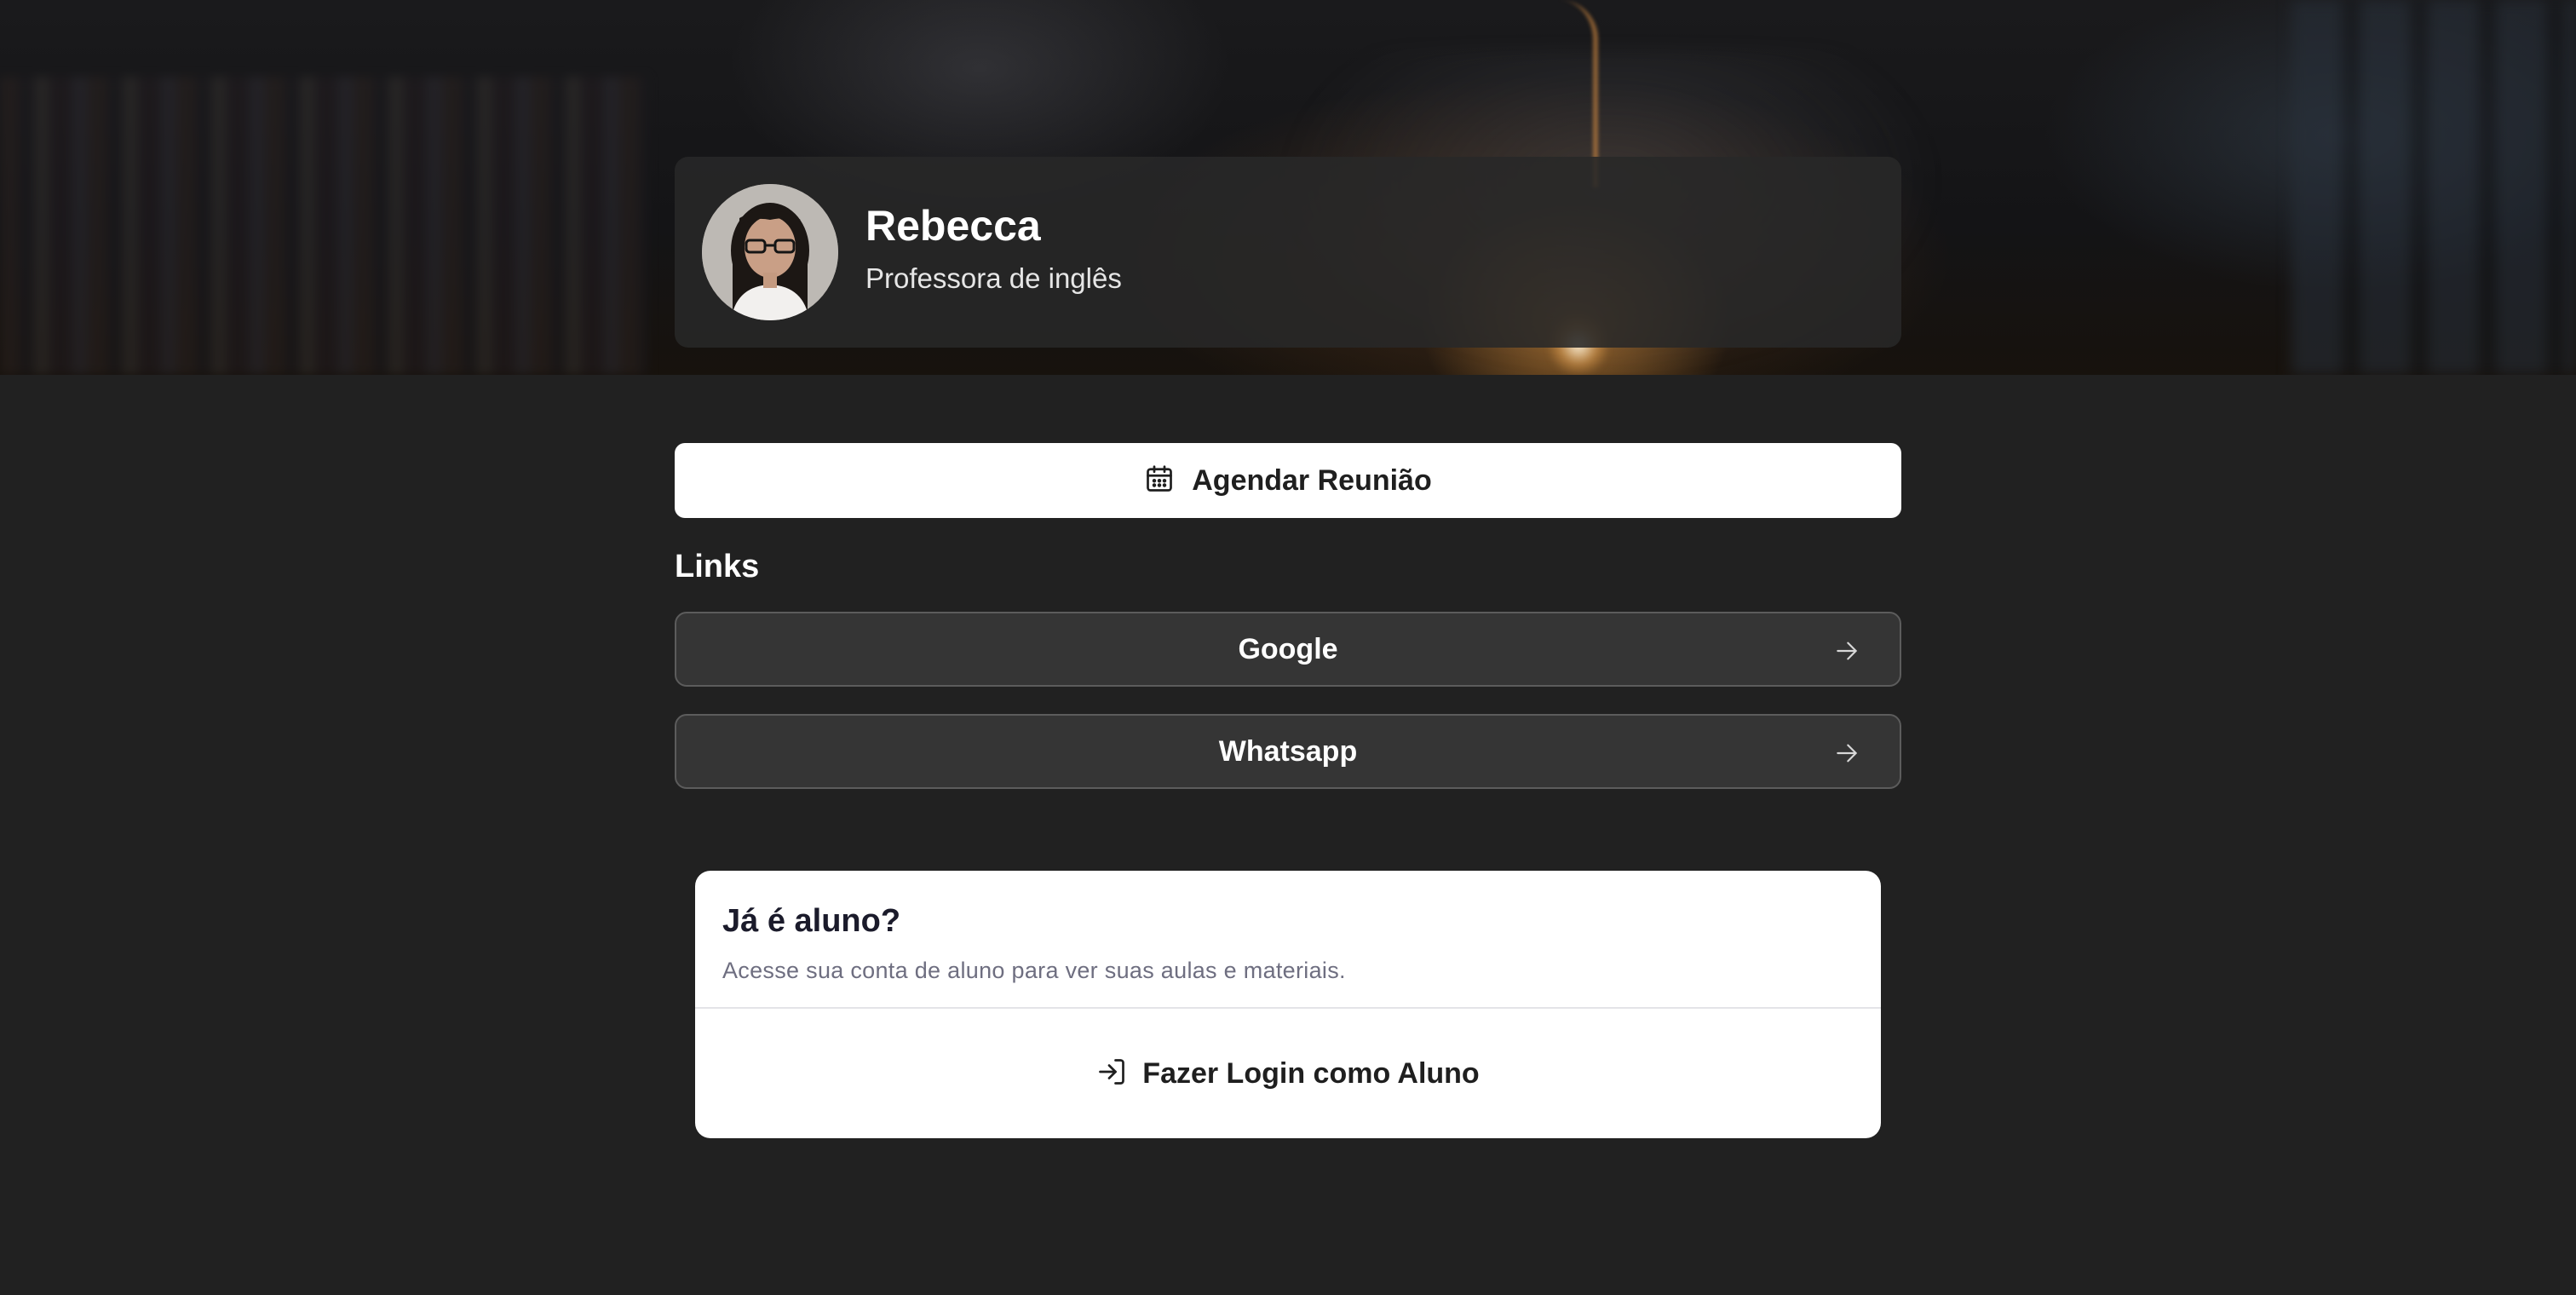 Image resolution: width=2576 pixels, height=1295 pixels. Describe the element at coordinates (1111, 1073) in the screenshot. I see `log-in-icon` at that location.